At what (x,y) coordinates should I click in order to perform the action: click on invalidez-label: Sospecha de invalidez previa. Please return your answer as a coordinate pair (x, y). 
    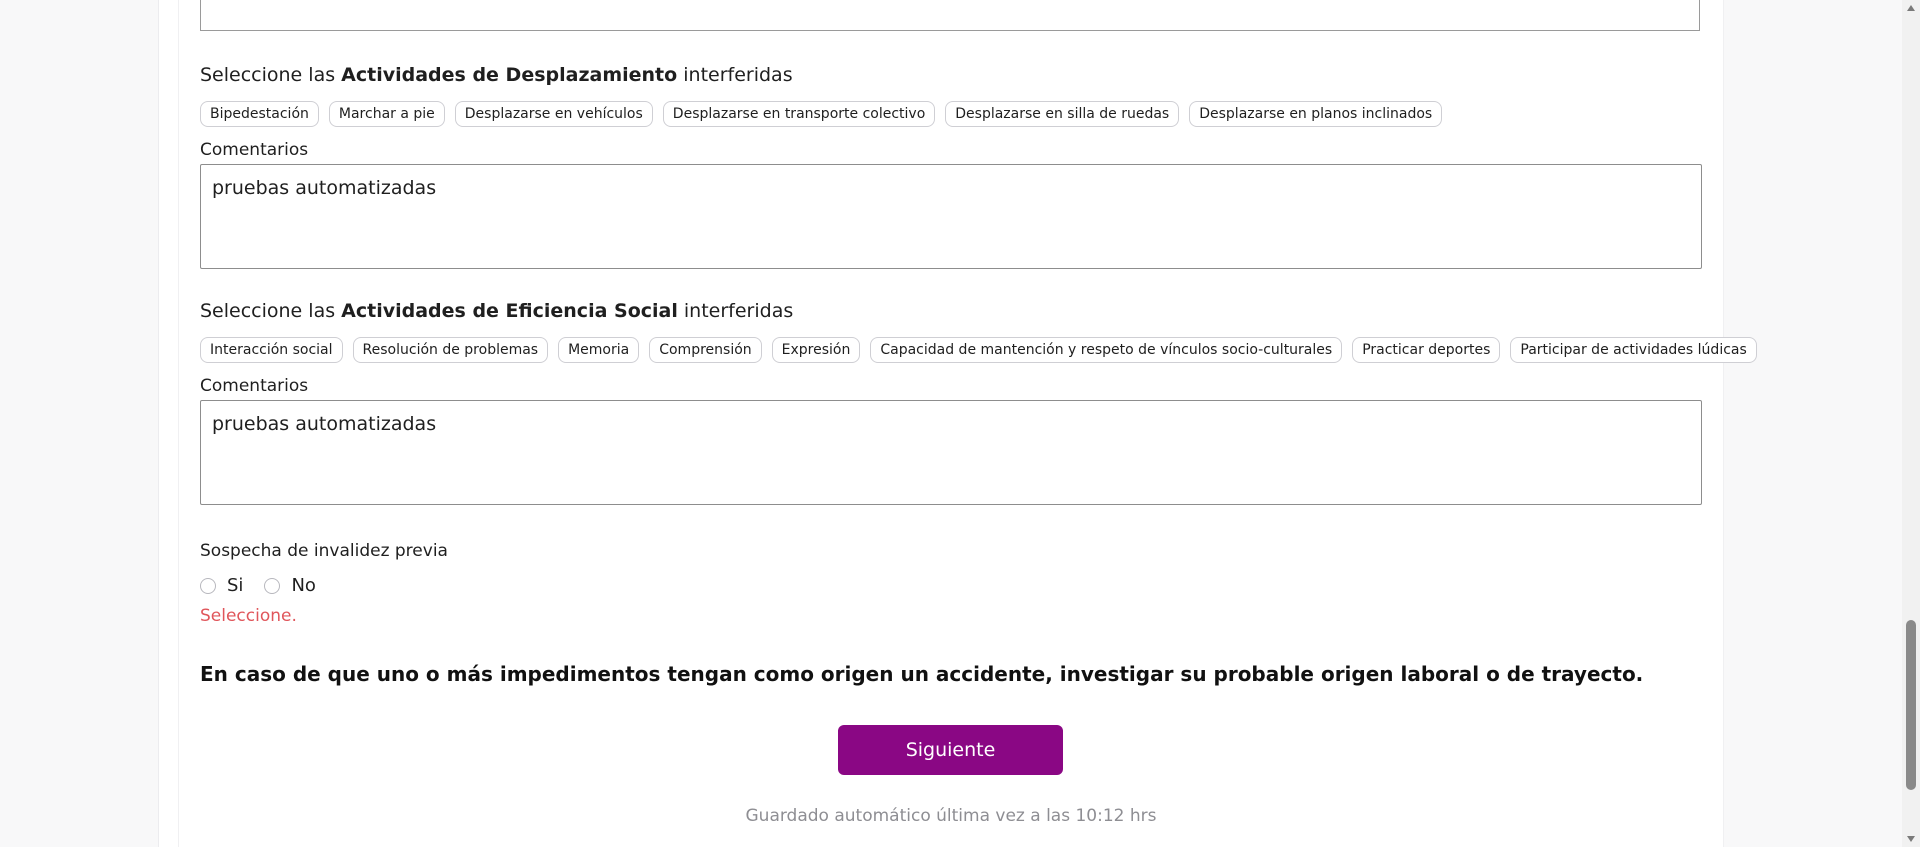
    Looking at the image, I should click on (324, 551).